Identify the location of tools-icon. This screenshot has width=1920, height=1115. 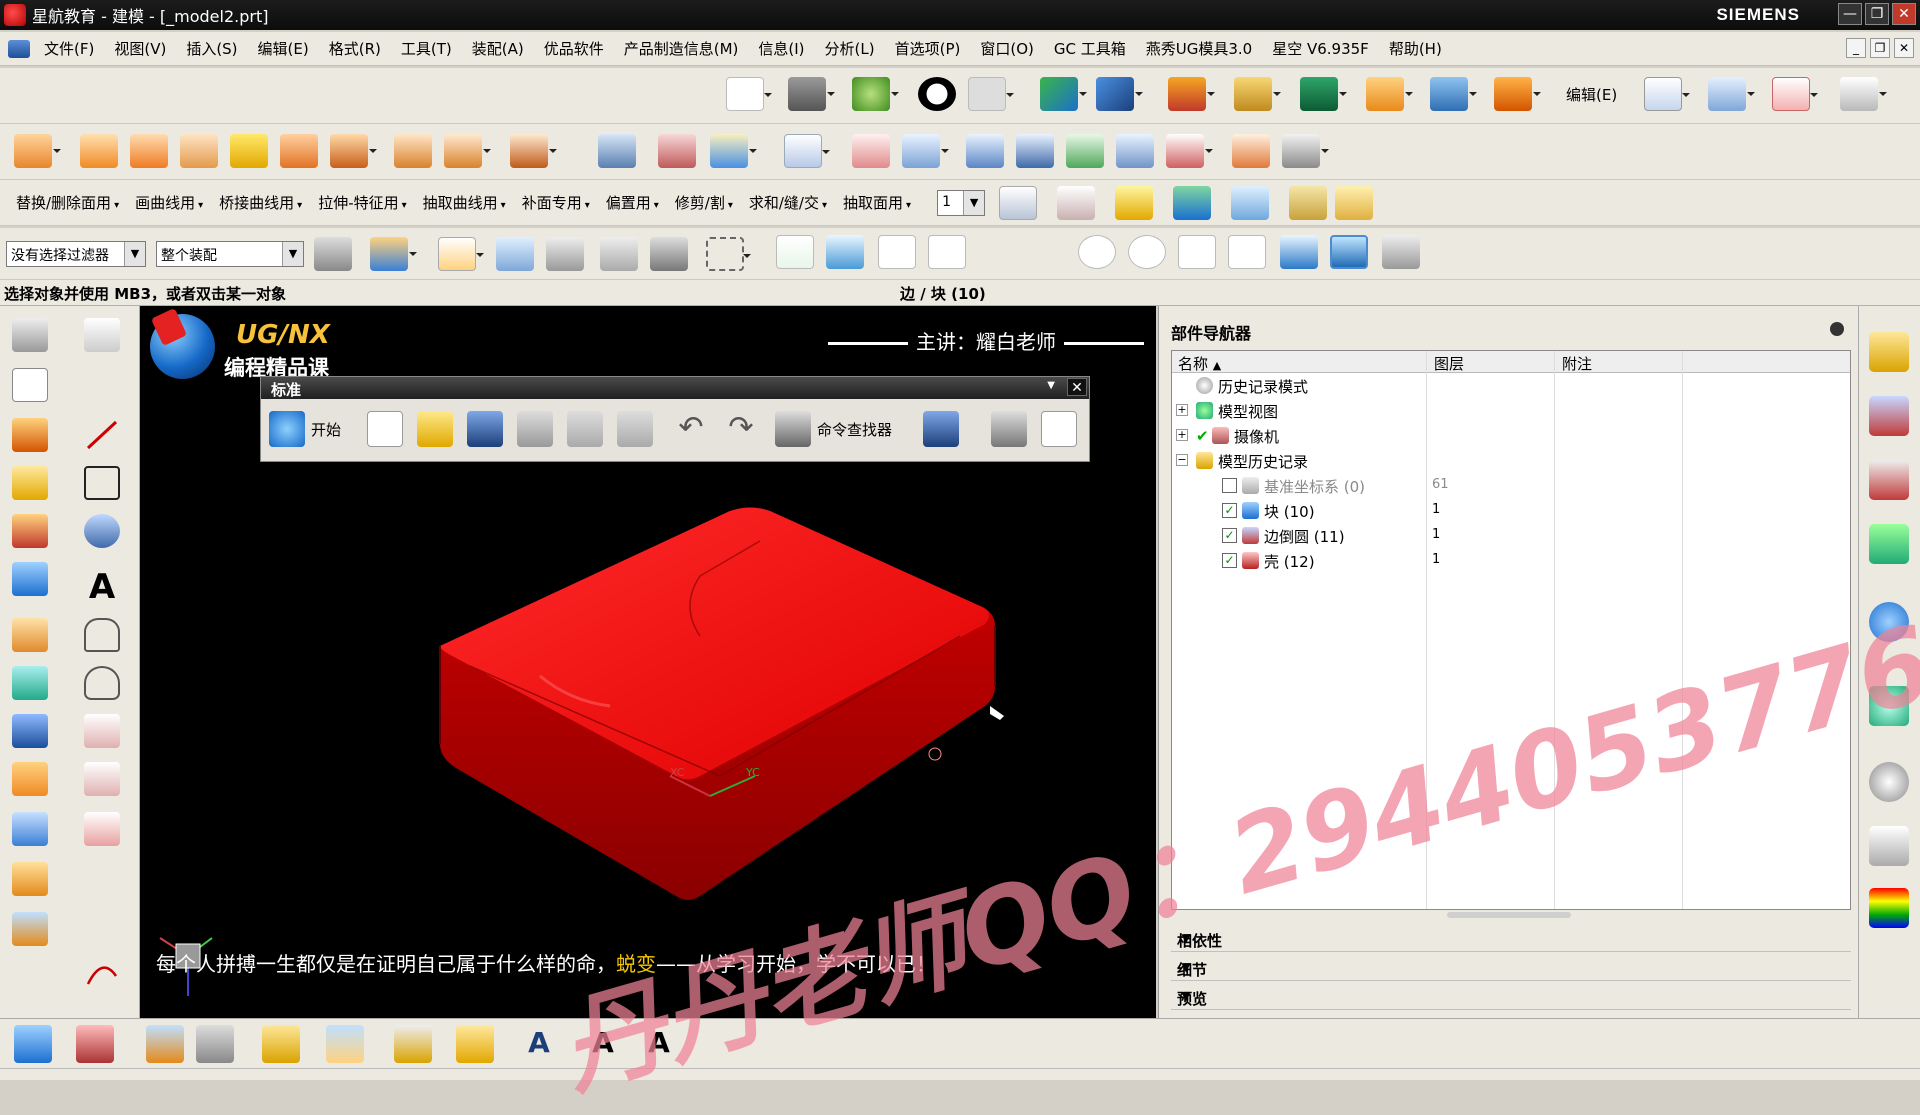
(1401, 252).